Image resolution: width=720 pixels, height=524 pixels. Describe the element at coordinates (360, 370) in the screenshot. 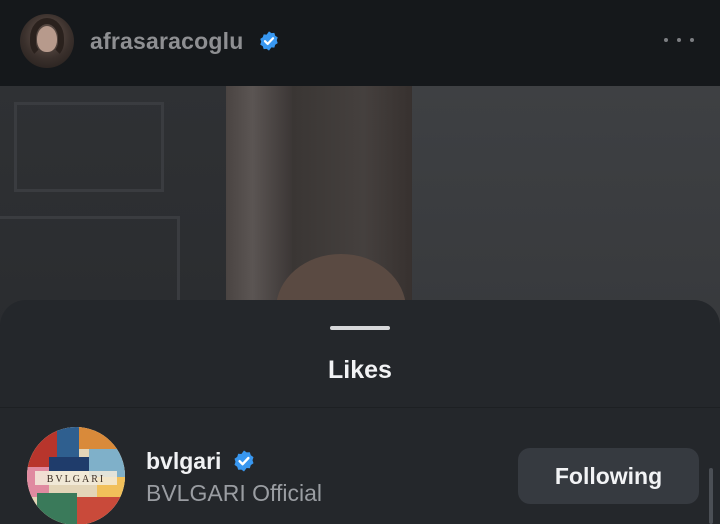

I see `sheet-title: Likes` at that location.